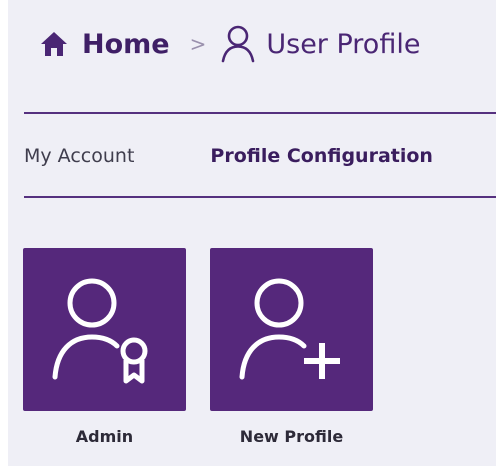 The height and width of the screenshot is (466, 496). What do you see at coordinates (260, 113) in the screenshot?
I see `header-divider-top` at bounding box center [260, 113].